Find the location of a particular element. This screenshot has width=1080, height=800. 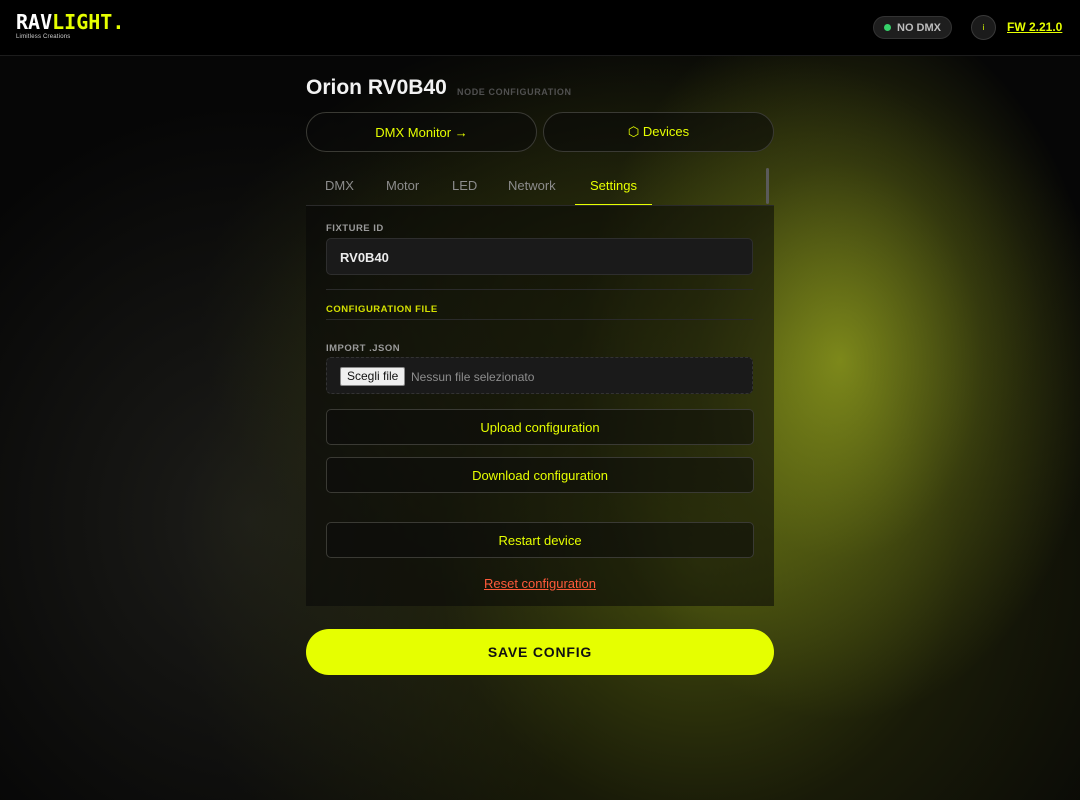

page-title: Orion RV0B40 is located at coordinates (376, 87).